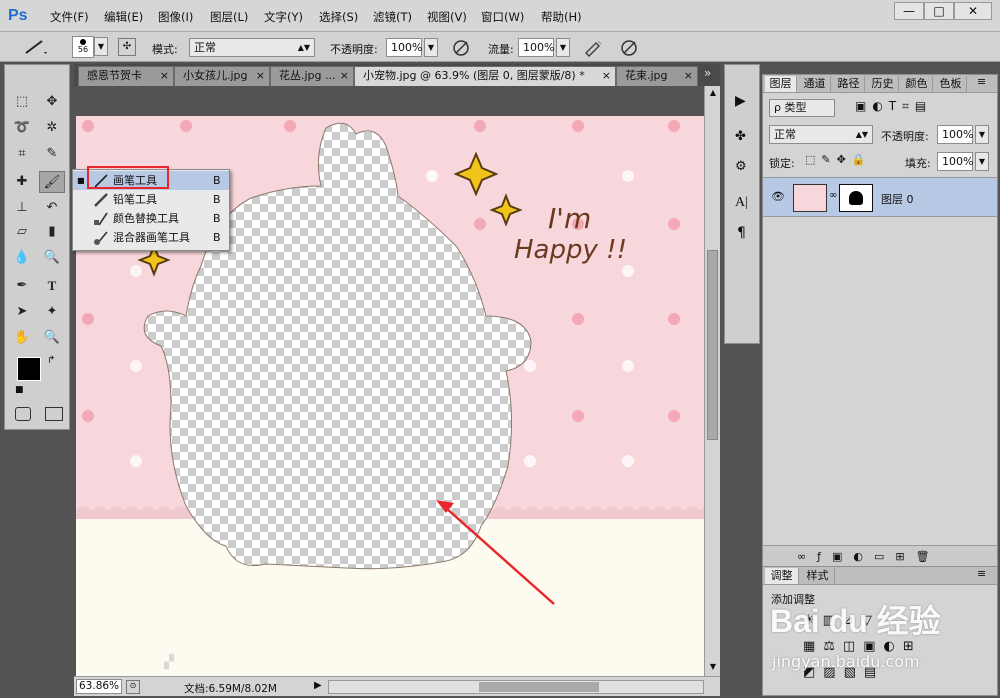 The image size is (1000, 698). What do you see at coordinates (51, 360) in the screenshot?
I see `swap-colors-icon: ↱` at bounding box center [51, 360].